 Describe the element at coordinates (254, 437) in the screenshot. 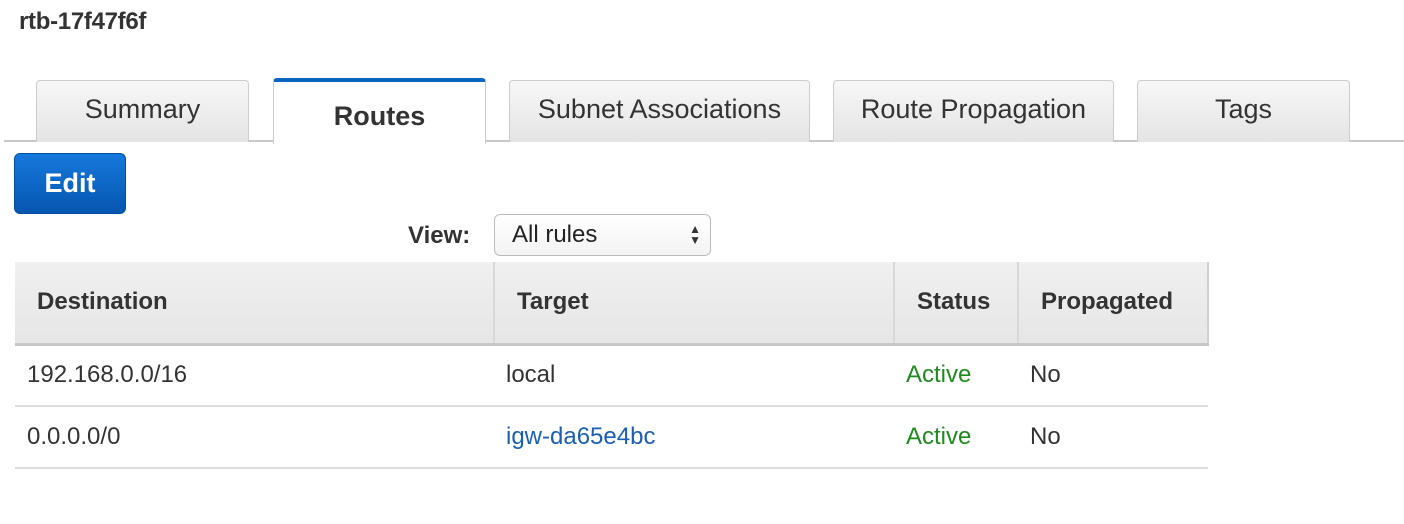

I see `destination-cell: 0.0.0.0/0` at that location.